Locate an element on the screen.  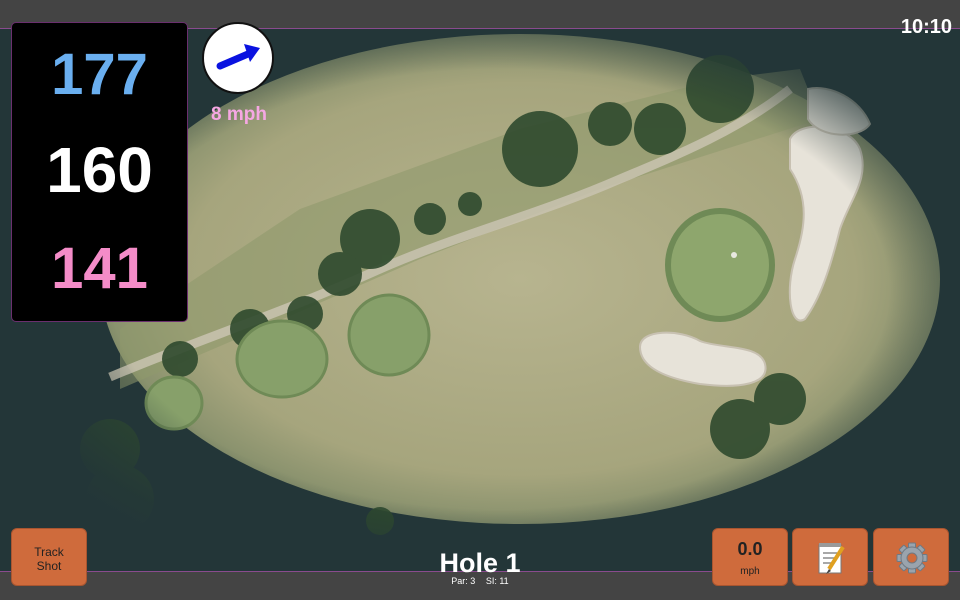
speed-unit: mph is located at coordinates (750, 571).